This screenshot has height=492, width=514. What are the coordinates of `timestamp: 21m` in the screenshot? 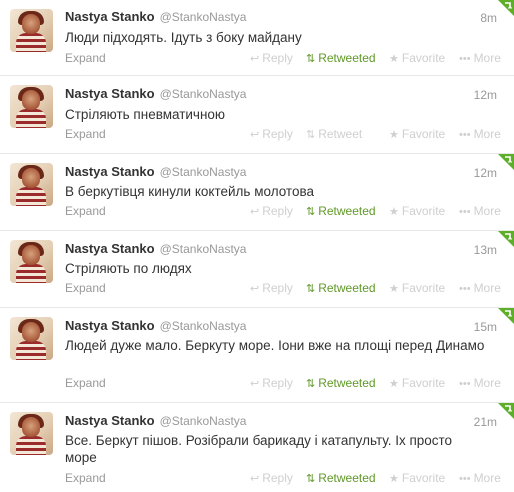 It's located at (485, 422).